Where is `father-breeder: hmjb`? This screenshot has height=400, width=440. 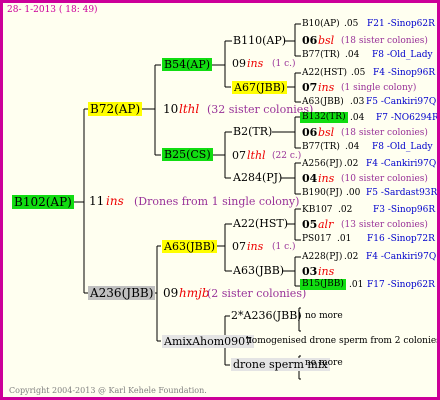 father-breeder: hmjb is located at coordinates (194, 293).